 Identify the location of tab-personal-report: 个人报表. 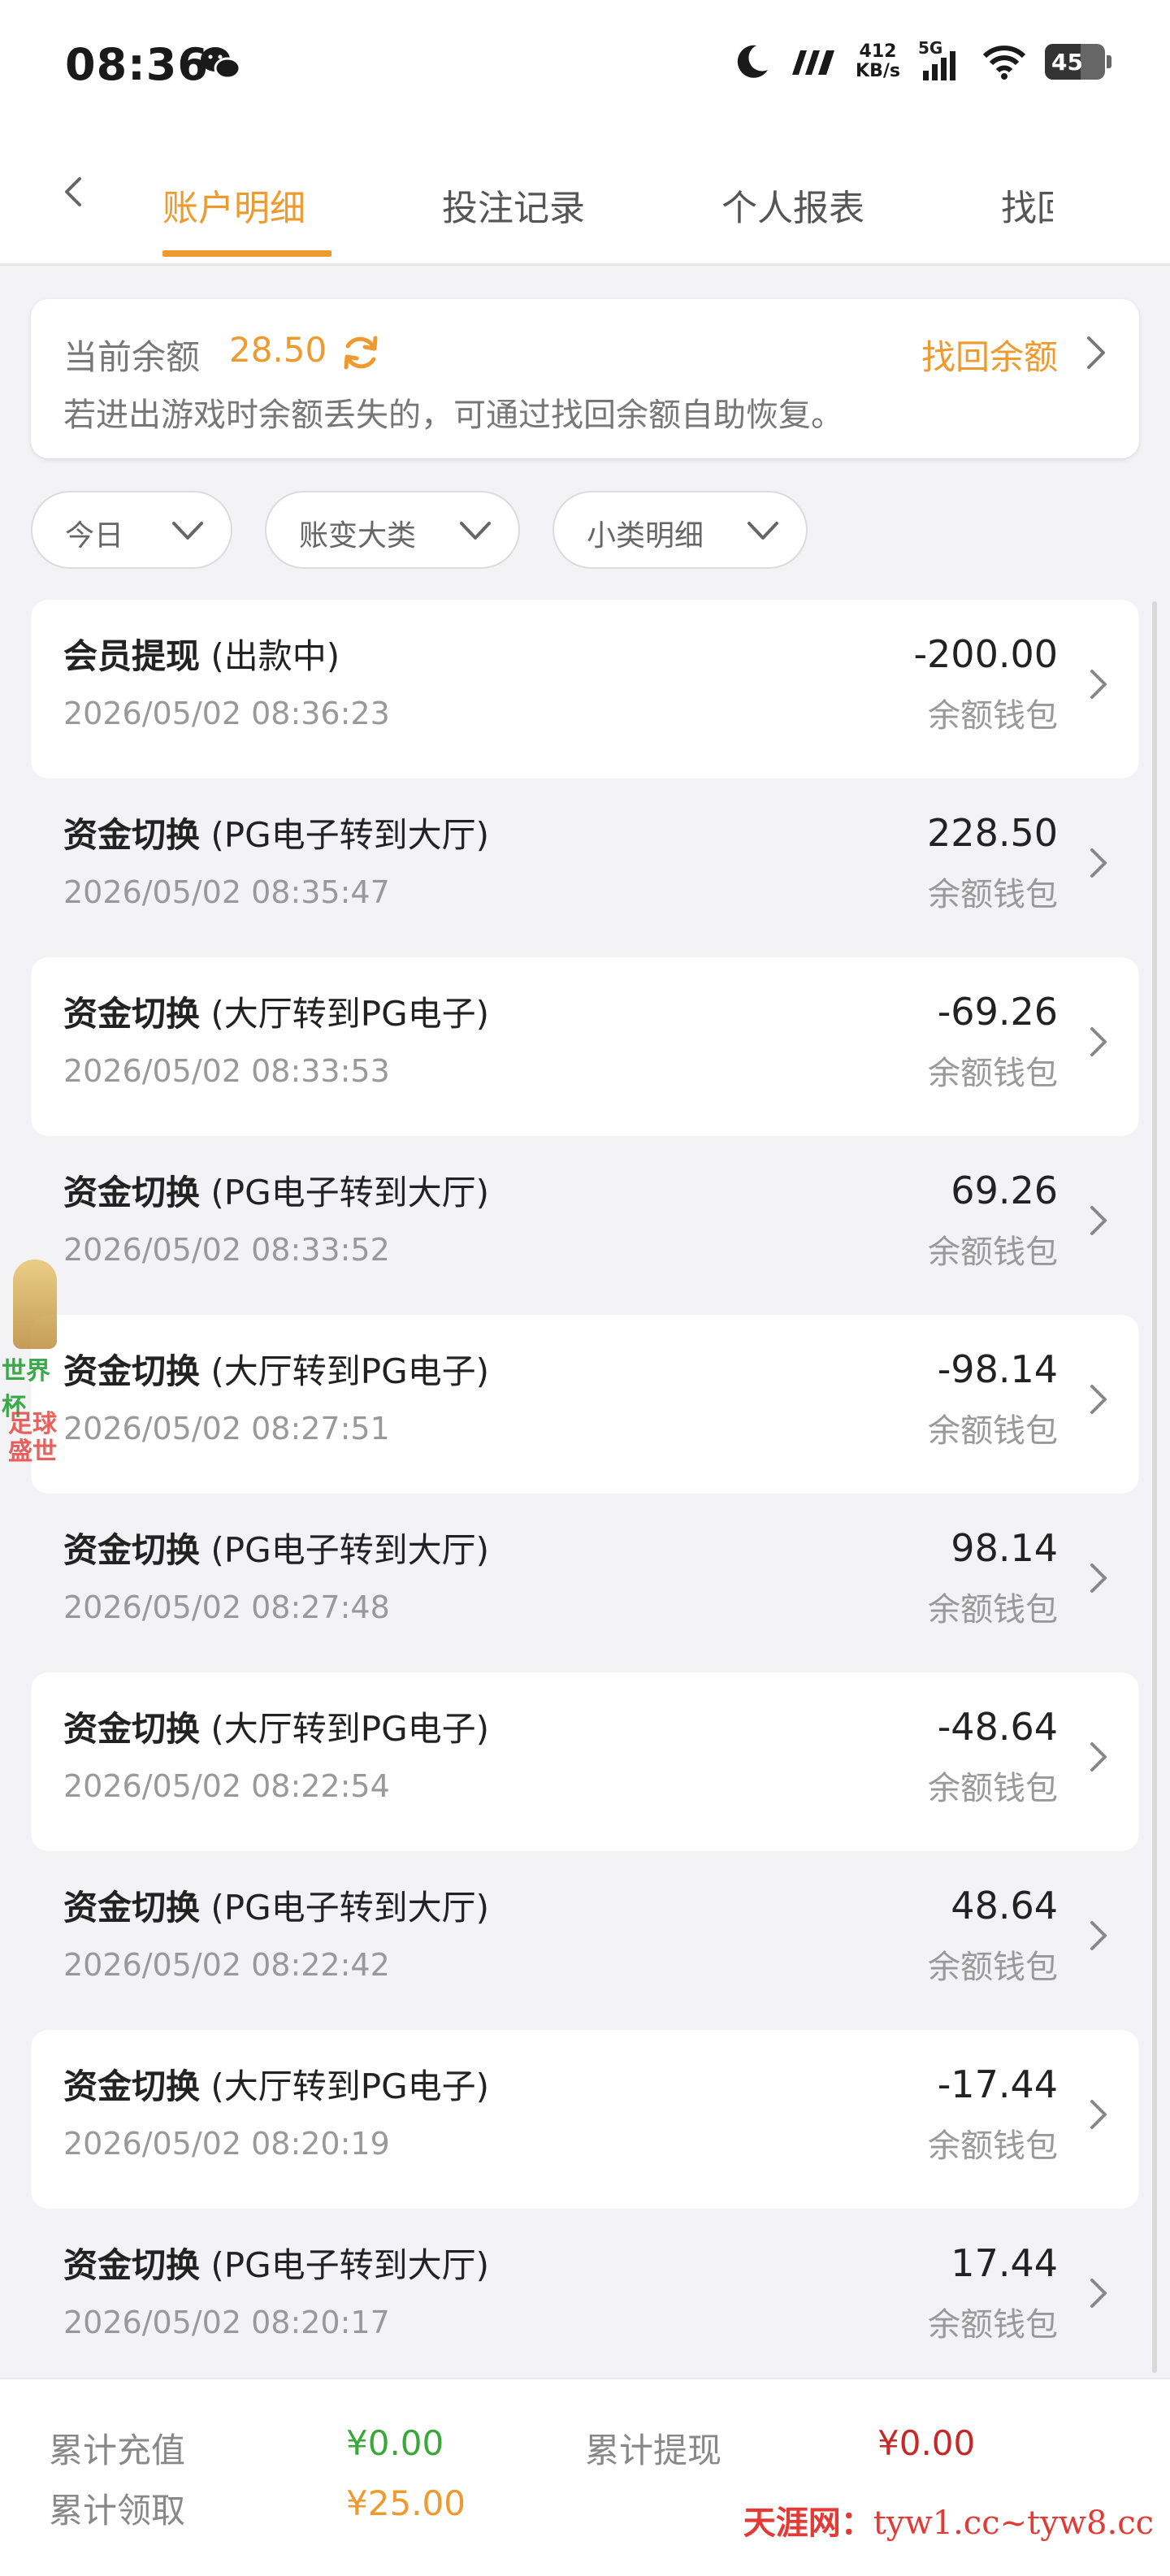
(793, 205).